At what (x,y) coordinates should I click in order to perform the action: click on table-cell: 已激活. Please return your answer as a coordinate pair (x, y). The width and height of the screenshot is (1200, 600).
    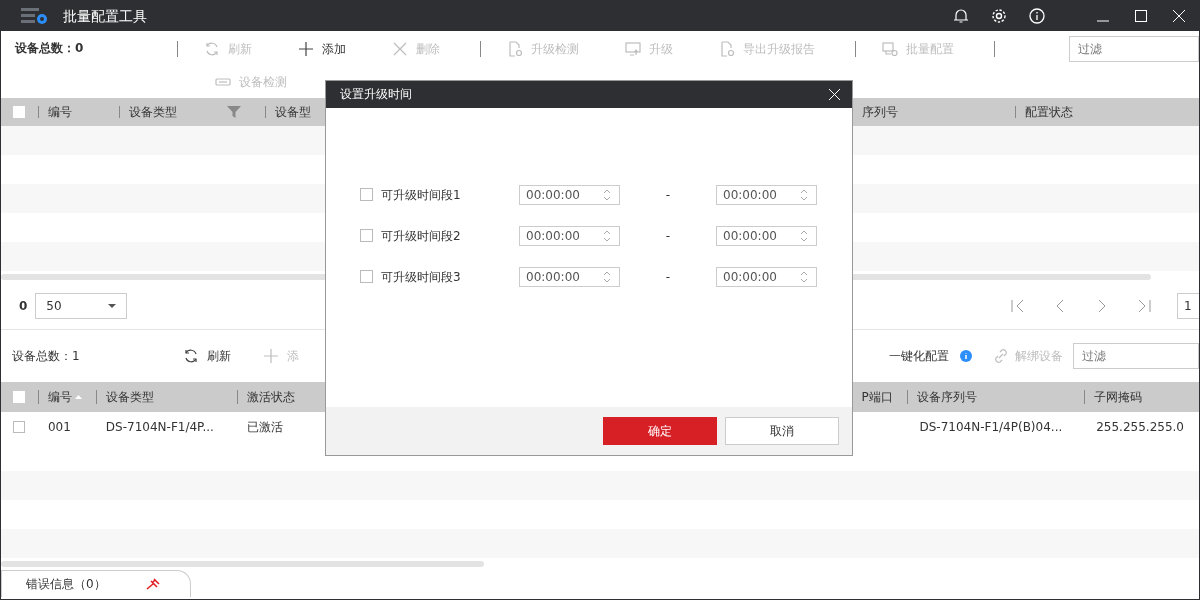
    Looking at the image, I should click on (264, 426).